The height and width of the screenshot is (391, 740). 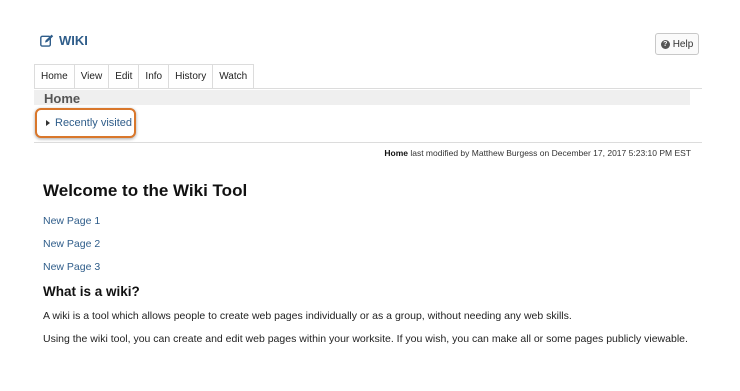 What do you see at coordinates (73, 40) in the screenshot?
I see `tool-title-text: WIKI` at bounding box center [73, 40].